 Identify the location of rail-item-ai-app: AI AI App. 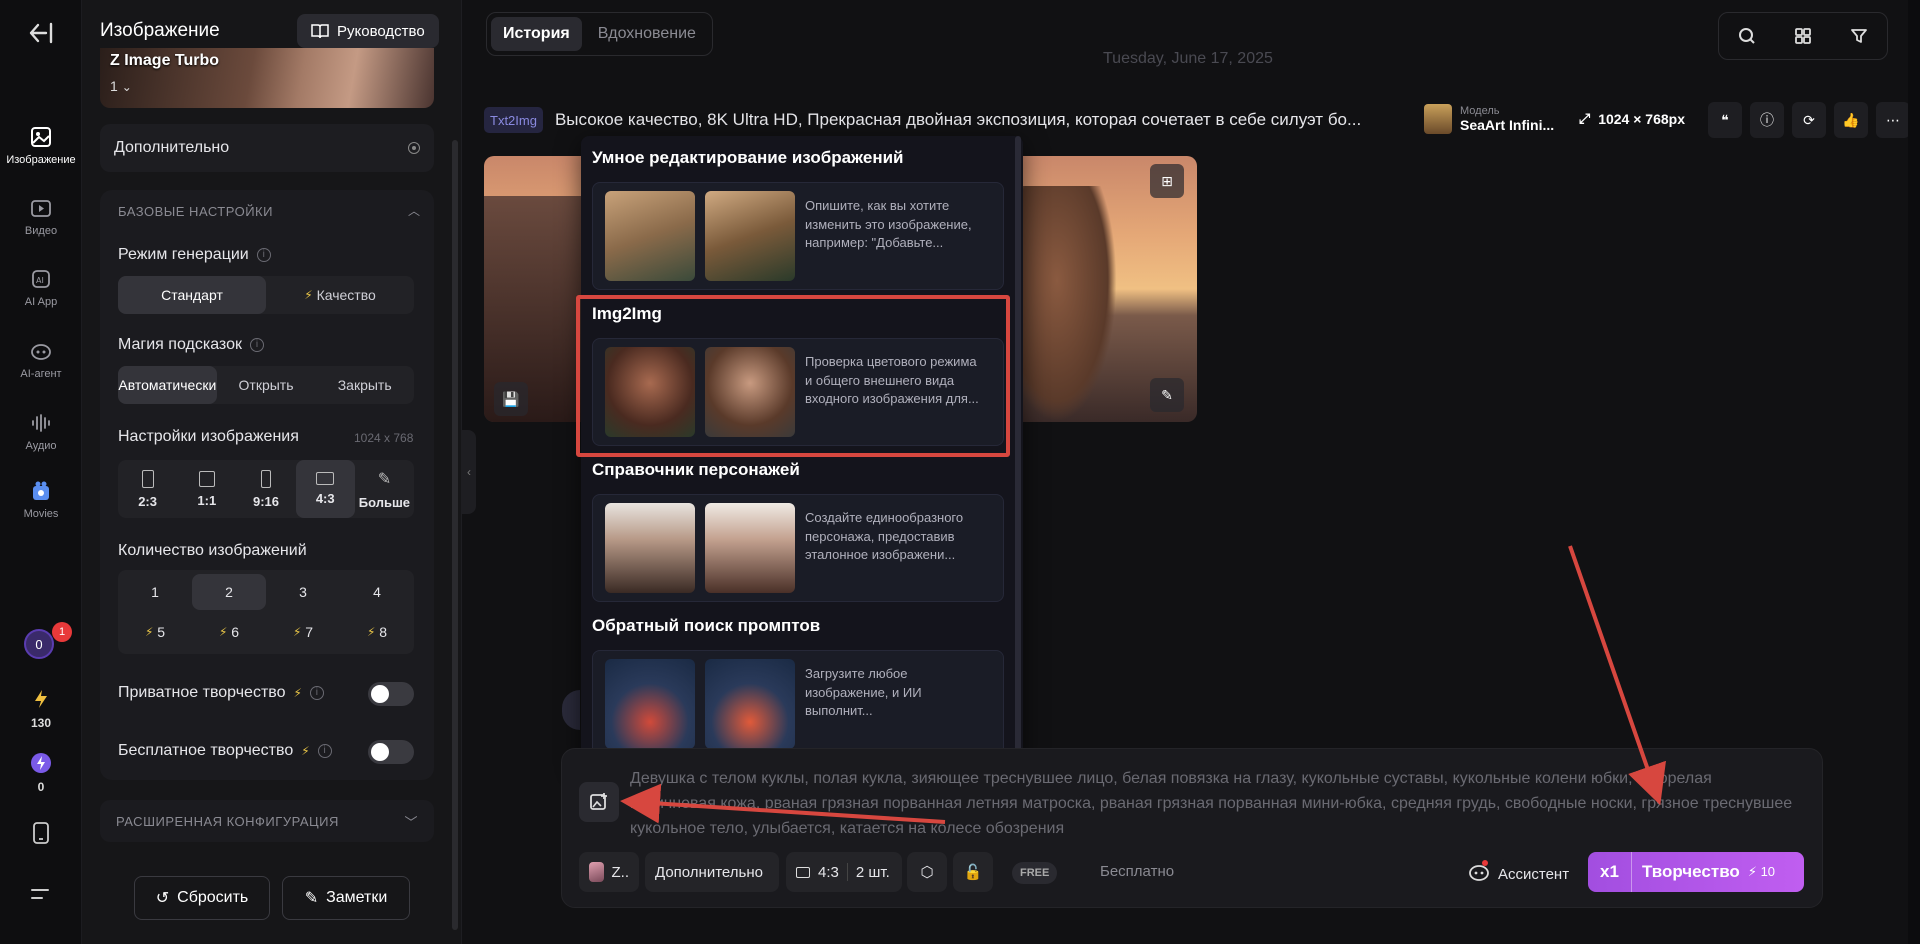
(41, 288).